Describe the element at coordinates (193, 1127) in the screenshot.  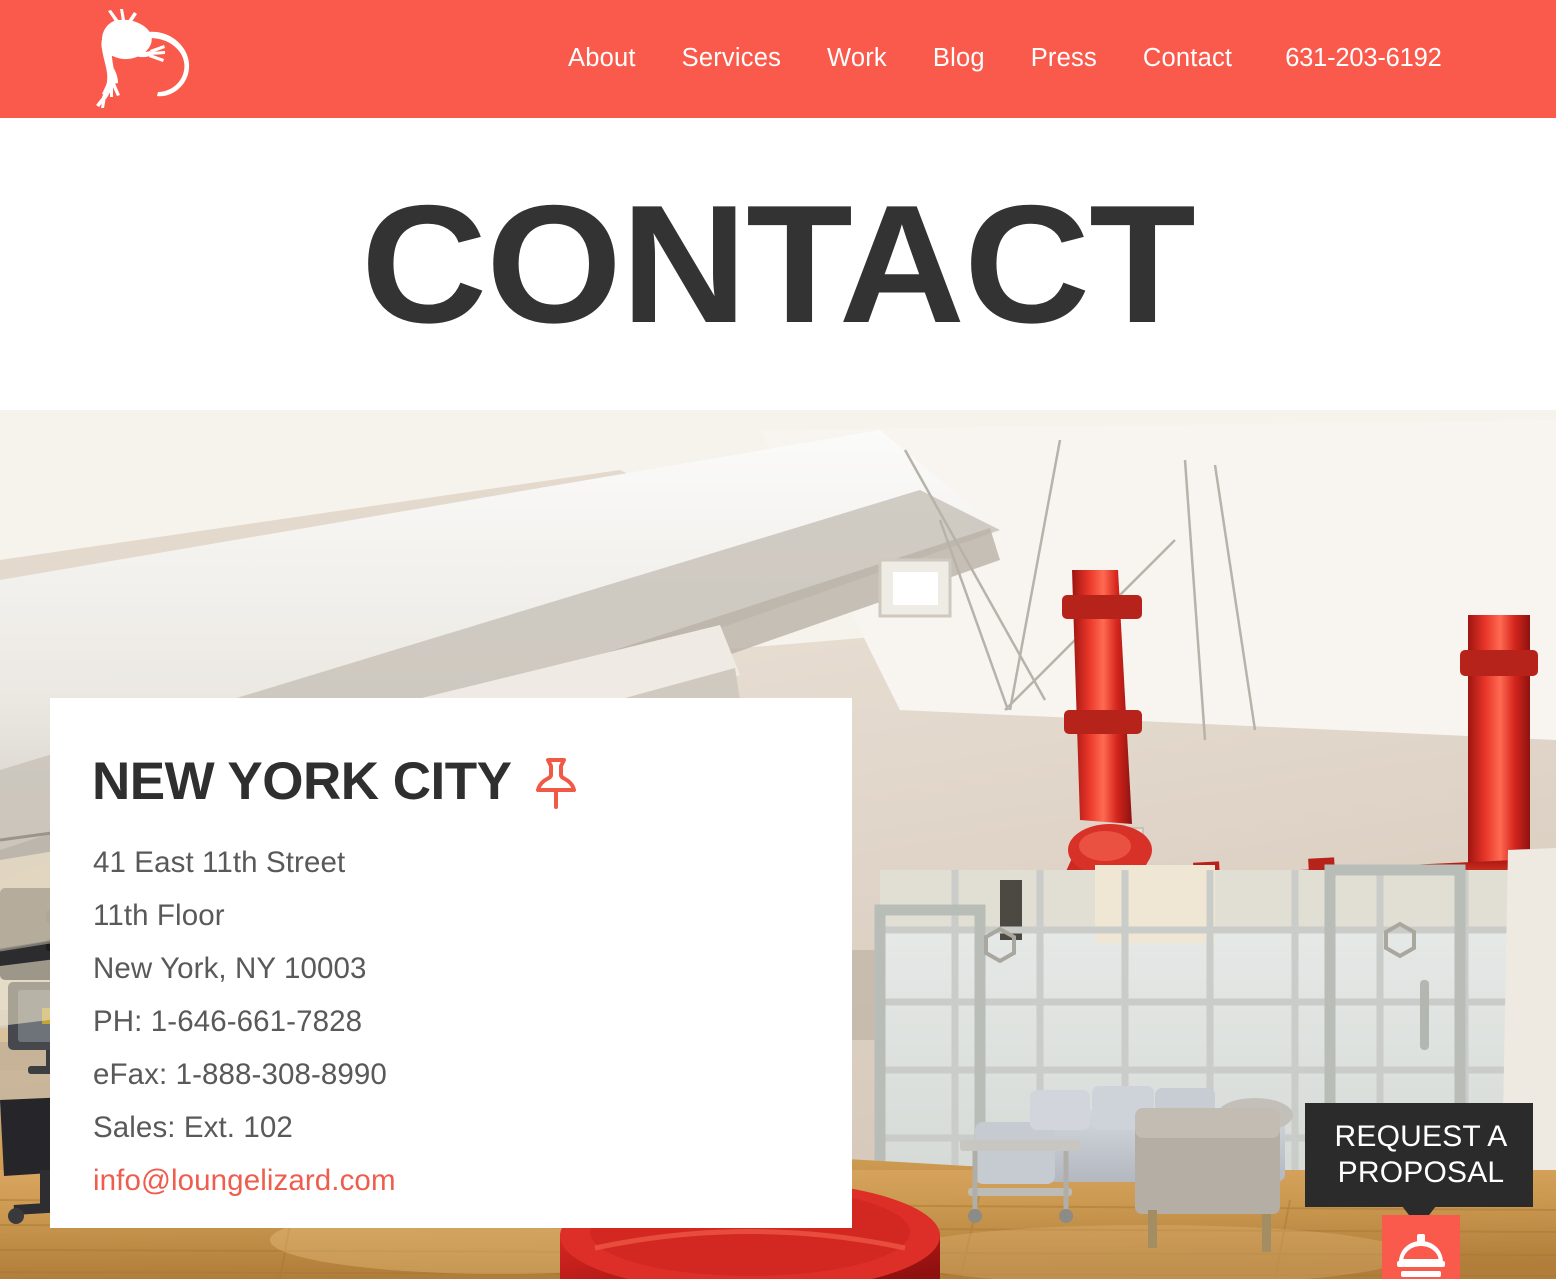
I see `sales-ext-line: Sales: Ext. 102` at that location.